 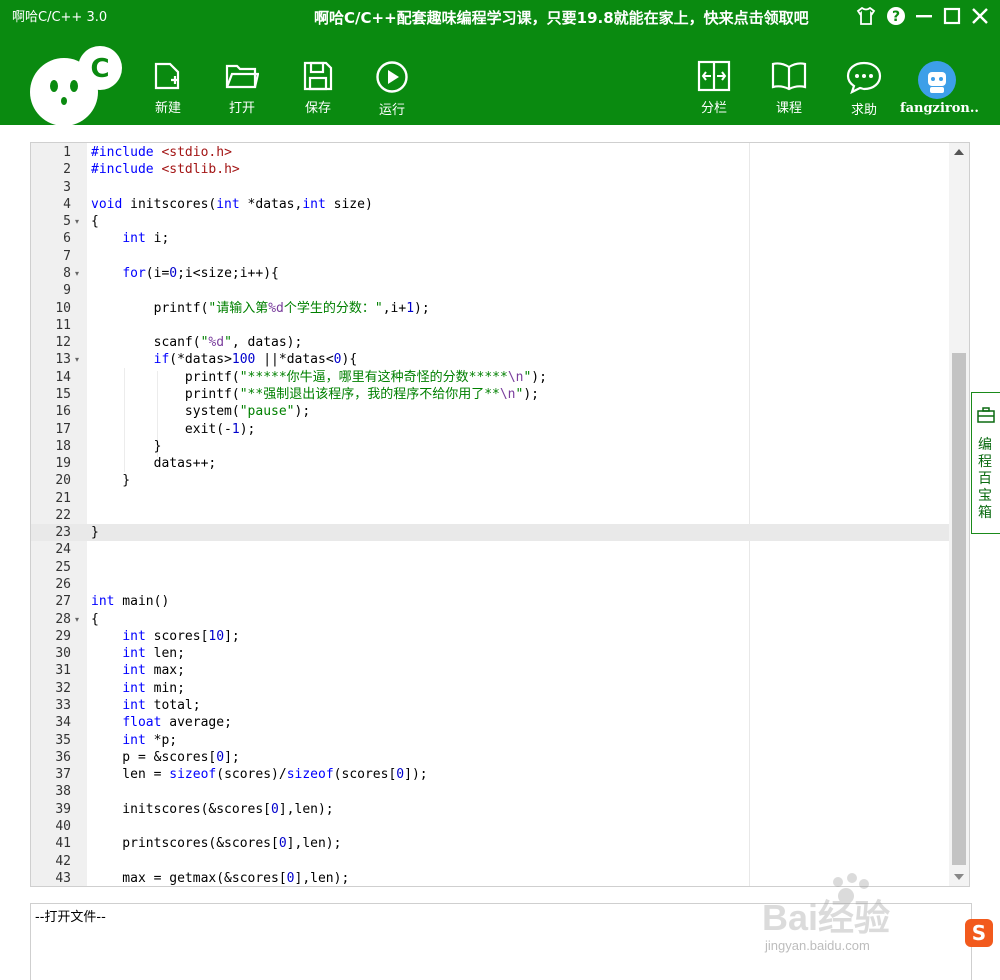 I want to click on line-number: 41, so click(x=63, y=844).